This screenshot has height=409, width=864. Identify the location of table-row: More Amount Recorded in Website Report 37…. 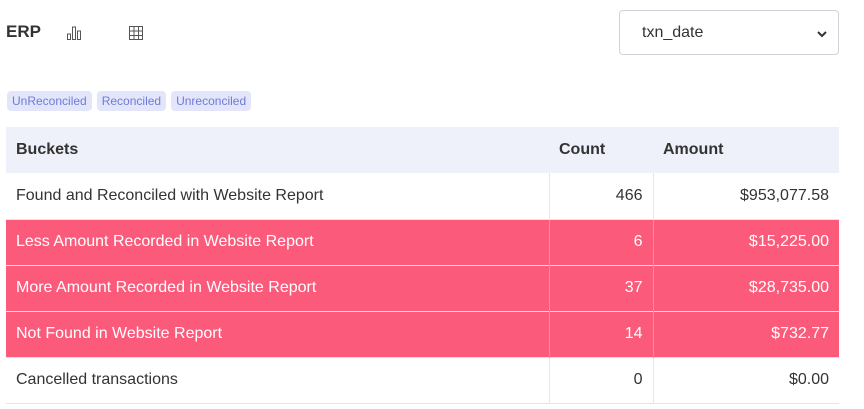
(422, 288).